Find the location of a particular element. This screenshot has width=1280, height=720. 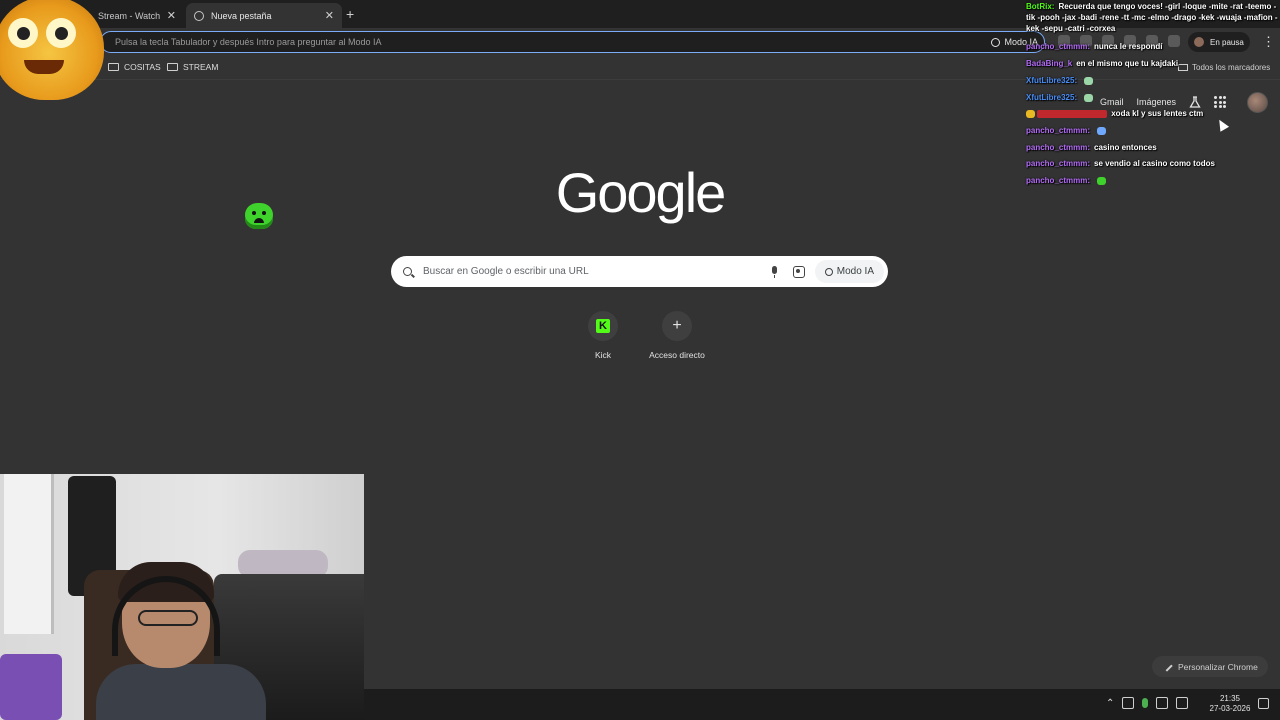

customize-chrome-button: Personalizar Chrome is located at coordinates (1210, 666).